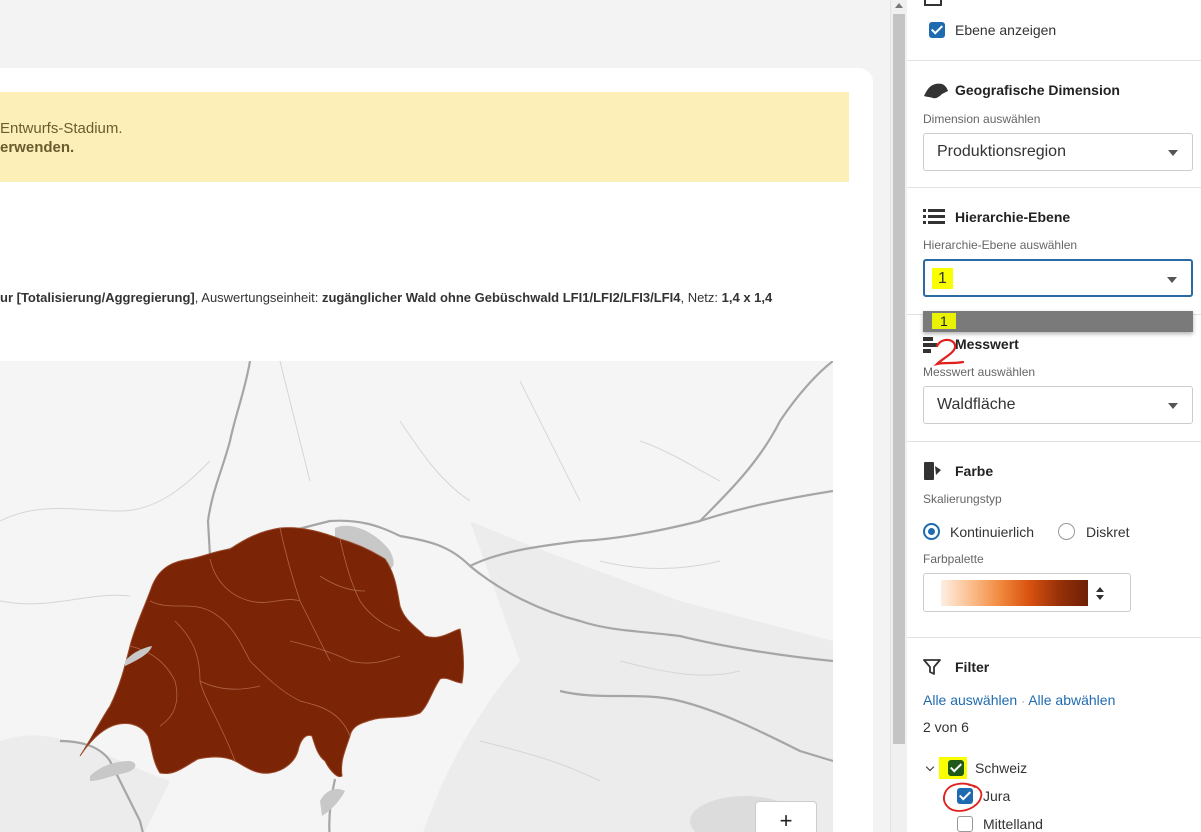  Describe the element at coordinates (1066, 531) in the screenshot. I see `discrete-radio` at that location.